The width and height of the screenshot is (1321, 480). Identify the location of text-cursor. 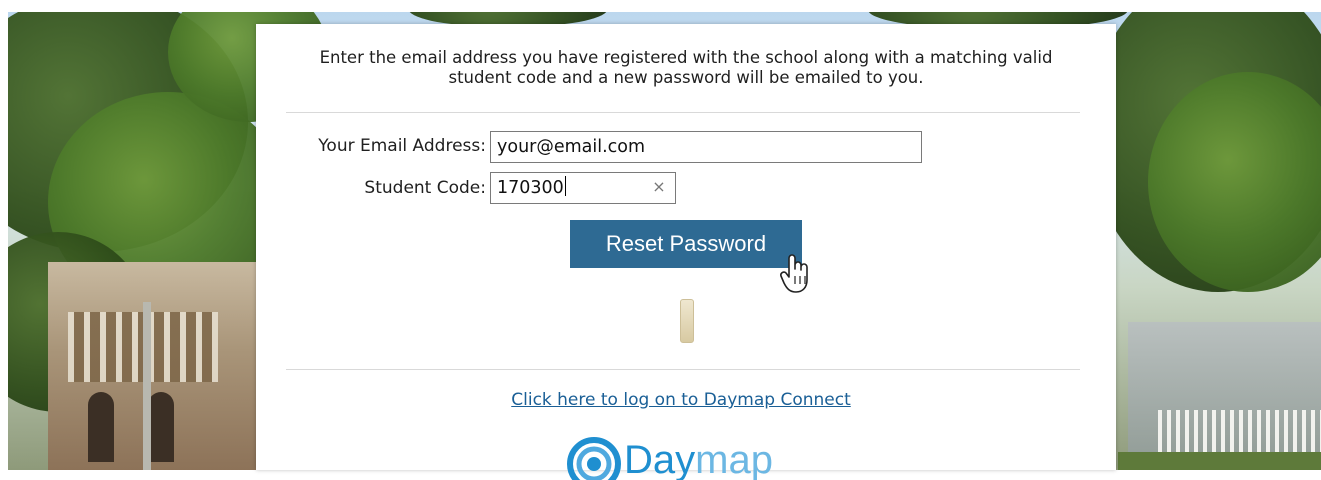
(565, 186).